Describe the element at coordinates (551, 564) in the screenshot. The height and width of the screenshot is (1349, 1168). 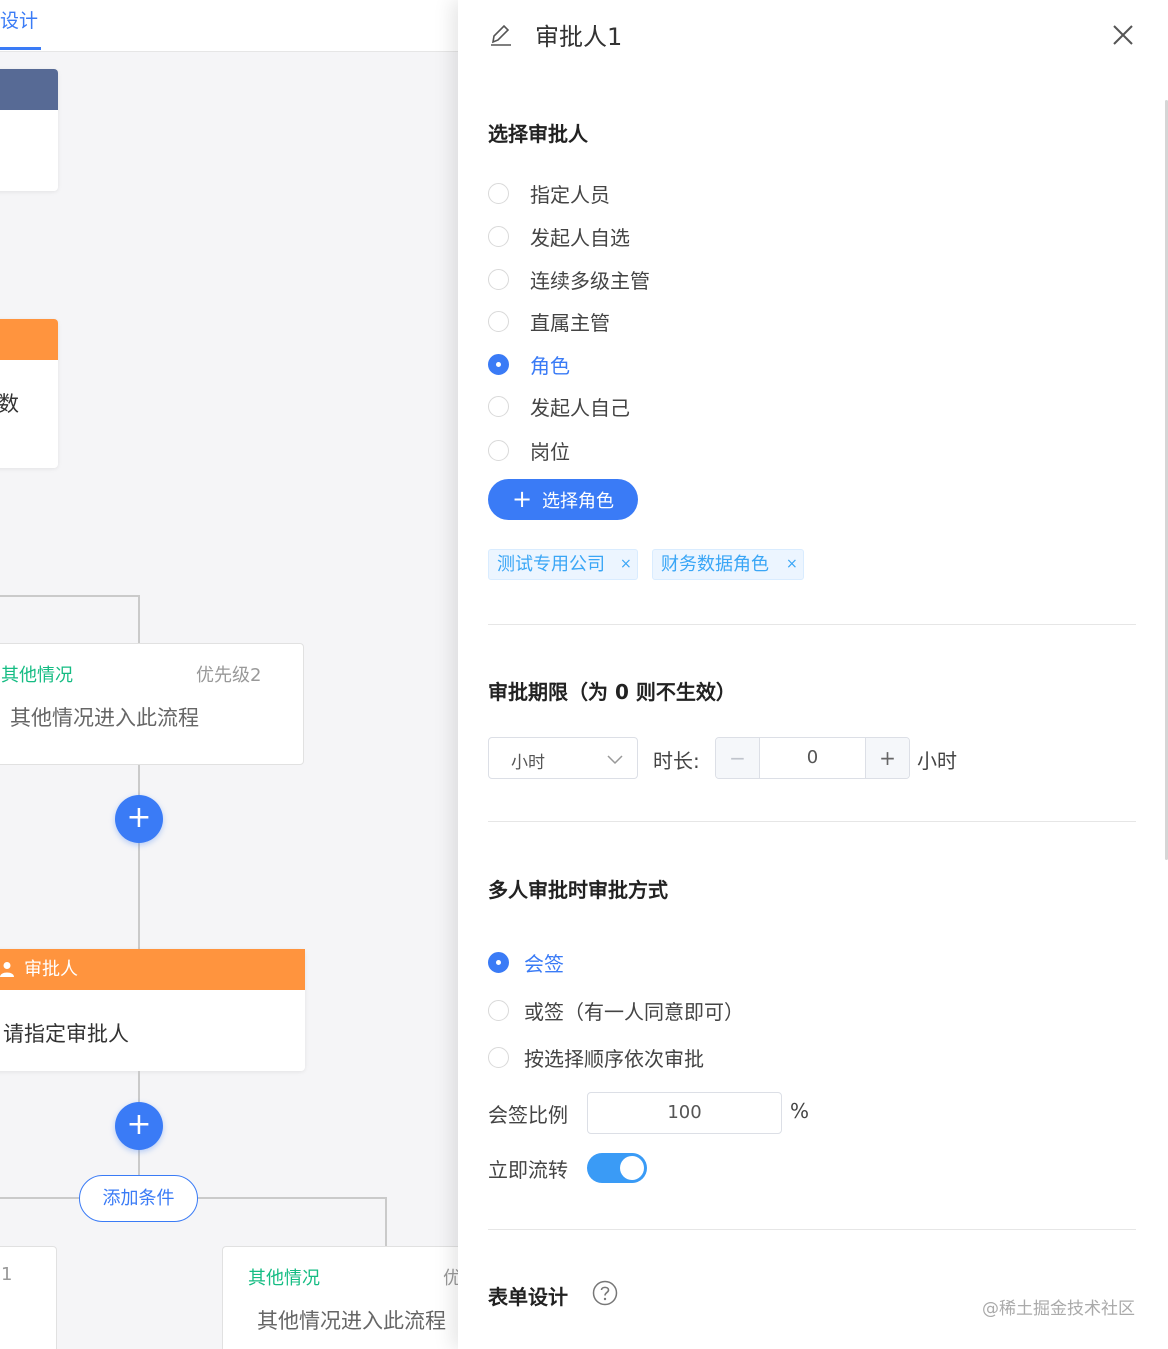
I see `tag-label: 测试专用公司` at that location.